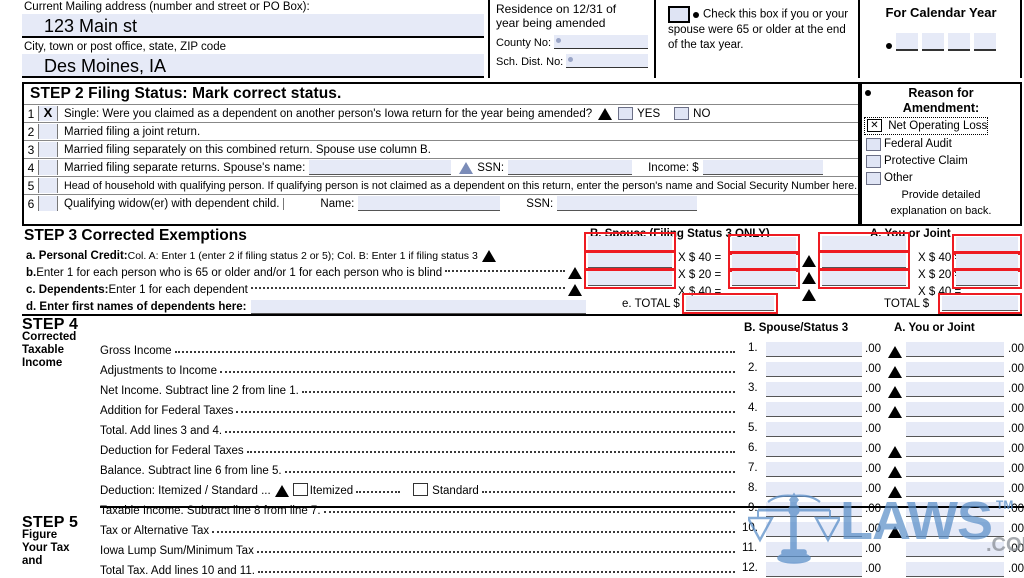  I want to click on step3-row-b-bold: b., so click(31, 273).